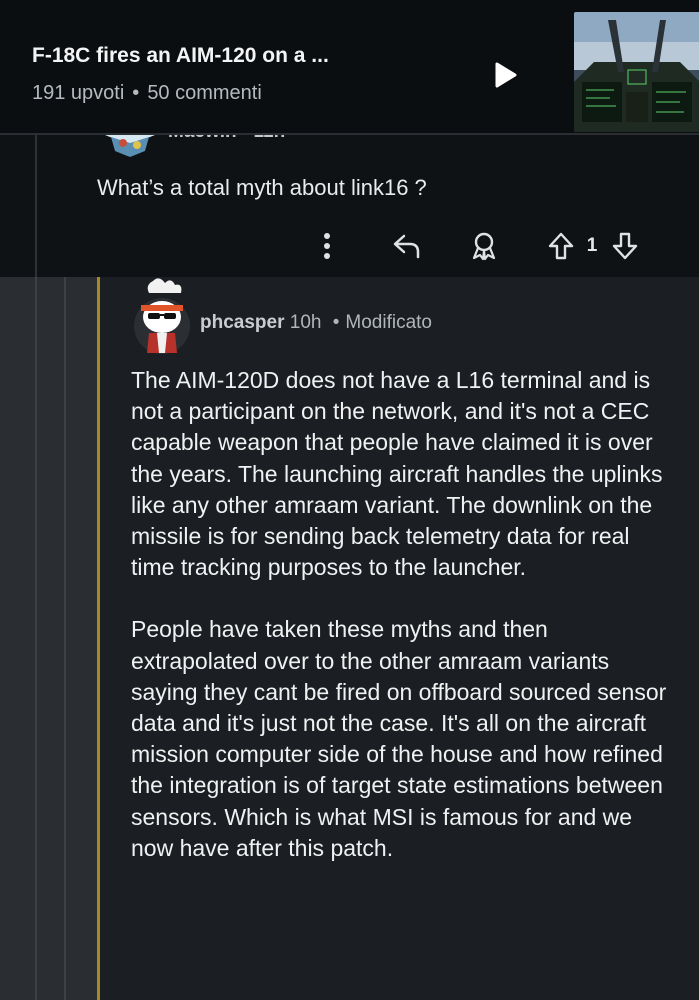  Describe the element at coordinates (48, 638) in the screenshot. I see `thread-gutter` at that location.